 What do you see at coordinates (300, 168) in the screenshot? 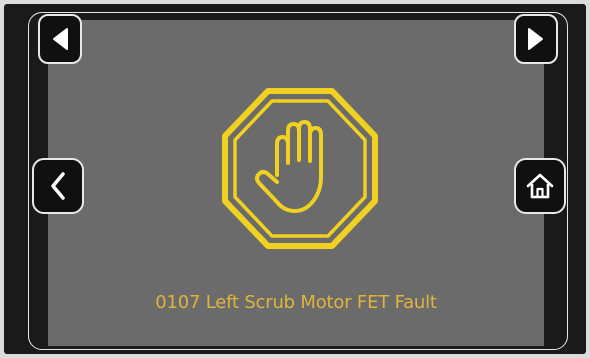
I see `stop-hand-icon` at bounding box center [300, 168].